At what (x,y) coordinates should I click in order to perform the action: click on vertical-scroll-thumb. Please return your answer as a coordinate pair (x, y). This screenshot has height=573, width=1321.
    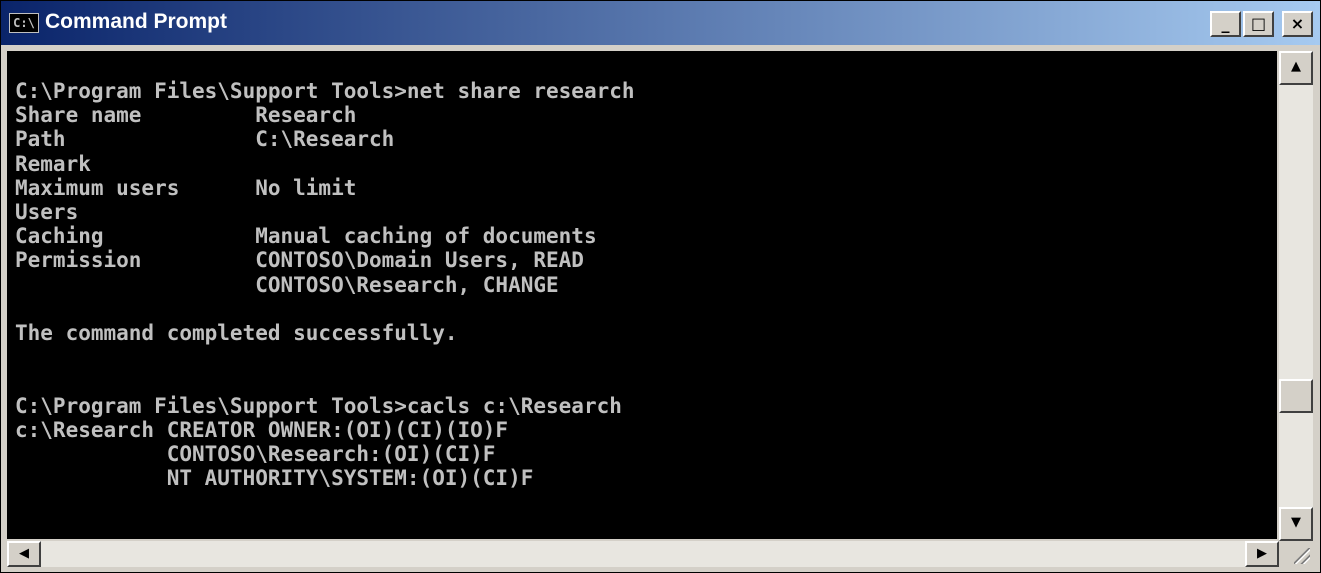
    Looking at the image, I should click on (1296, 396).